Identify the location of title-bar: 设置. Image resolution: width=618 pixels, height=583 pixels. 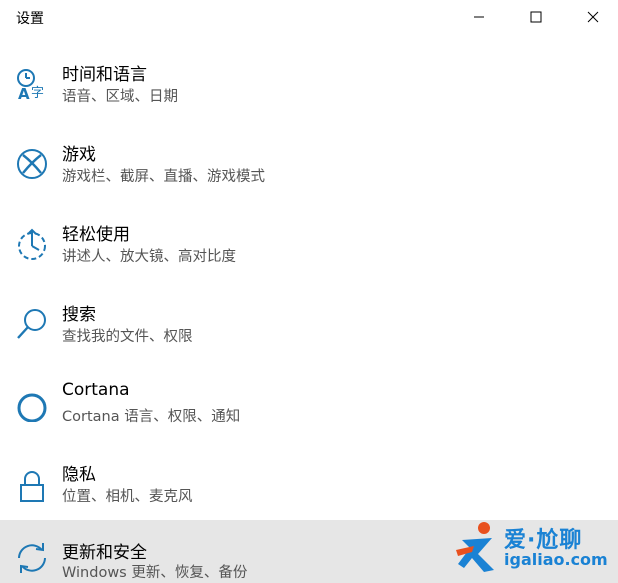
(309, 18).